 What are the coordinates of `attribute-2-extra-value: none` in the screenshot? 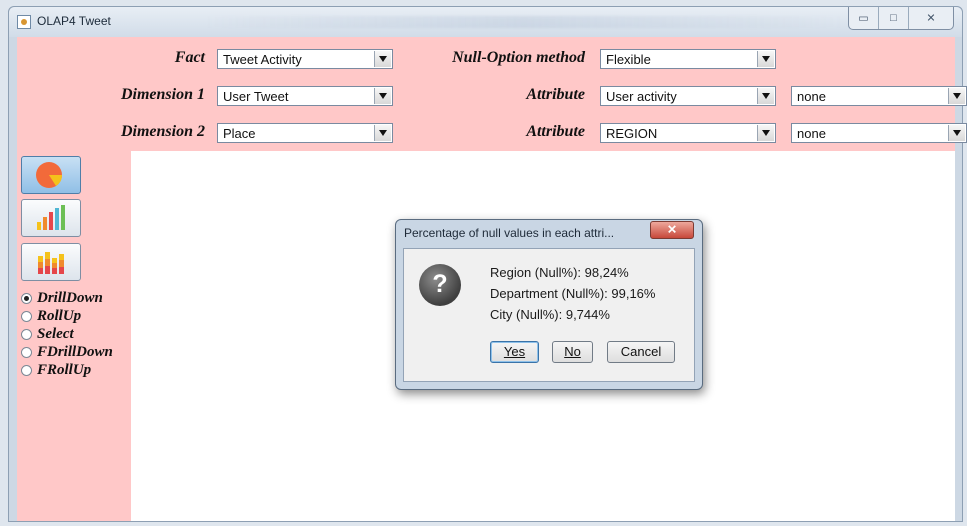 It's located at (811, 133).